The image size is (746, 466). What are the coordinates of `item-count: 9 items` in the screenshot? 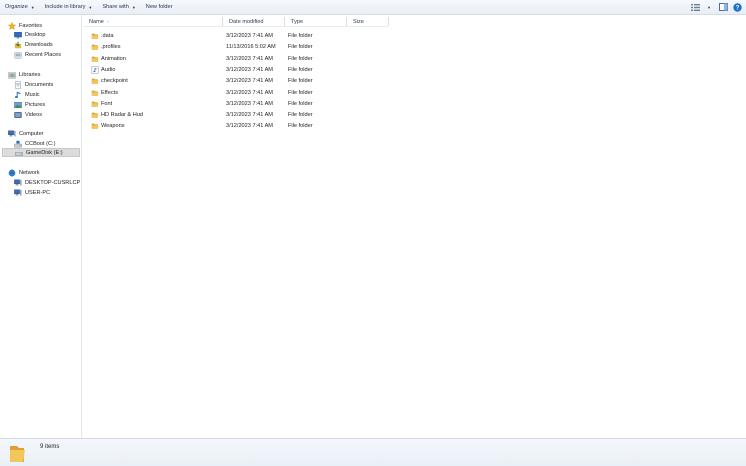 It's located at (50, 447).